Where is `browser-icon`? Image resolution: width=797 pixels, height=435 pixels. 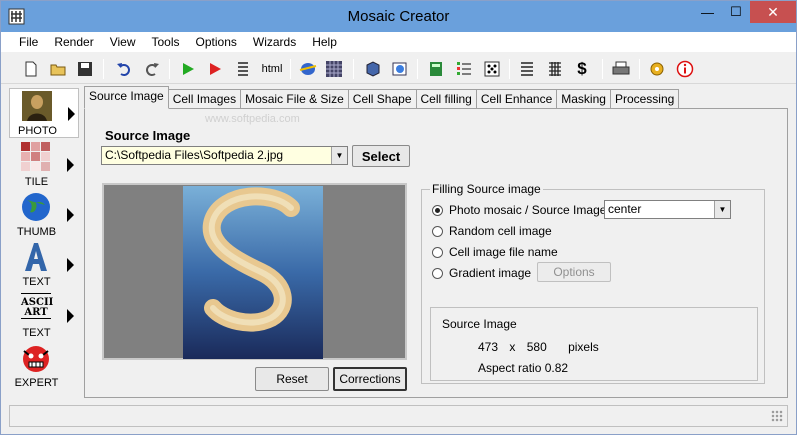
browser-icon is located at coordinates (400, 69).